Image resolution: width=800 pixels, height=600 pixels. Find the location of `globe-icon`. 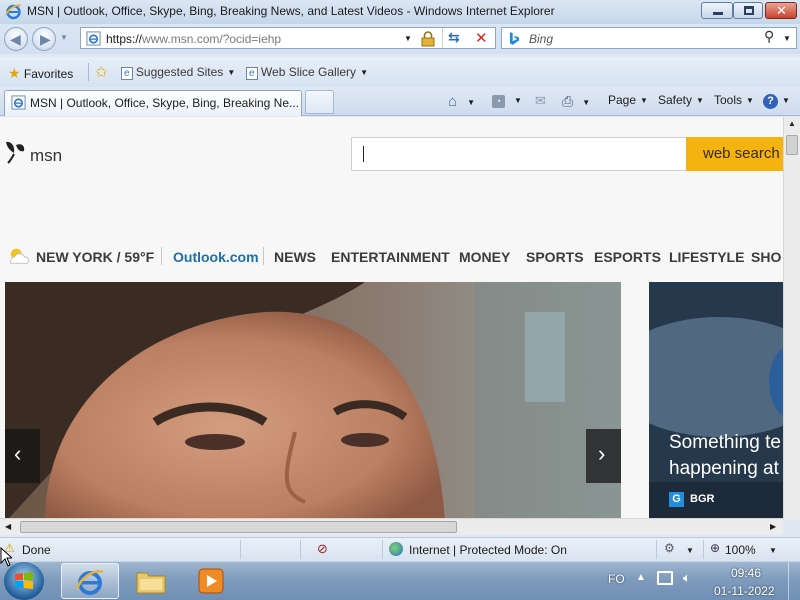

globe-icon is located at coordinates (396, 549).